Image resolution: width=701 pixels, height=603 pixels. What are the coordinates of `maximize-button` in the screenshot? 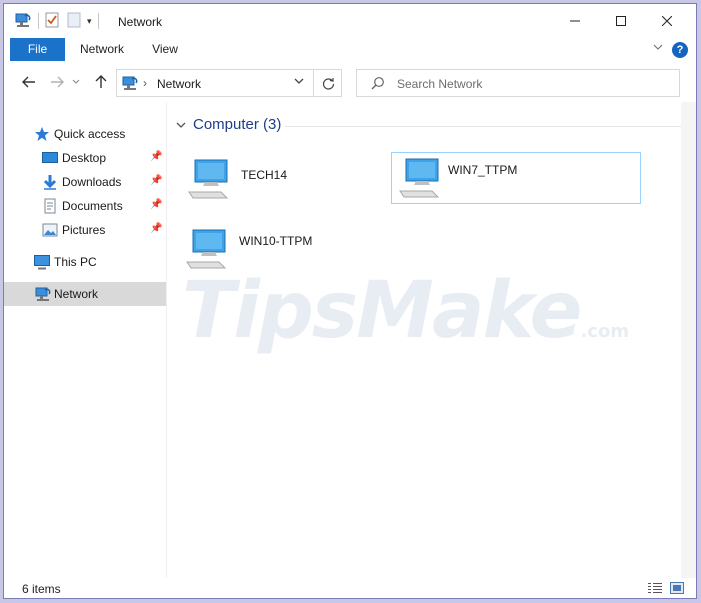 It's located at (621, 21).